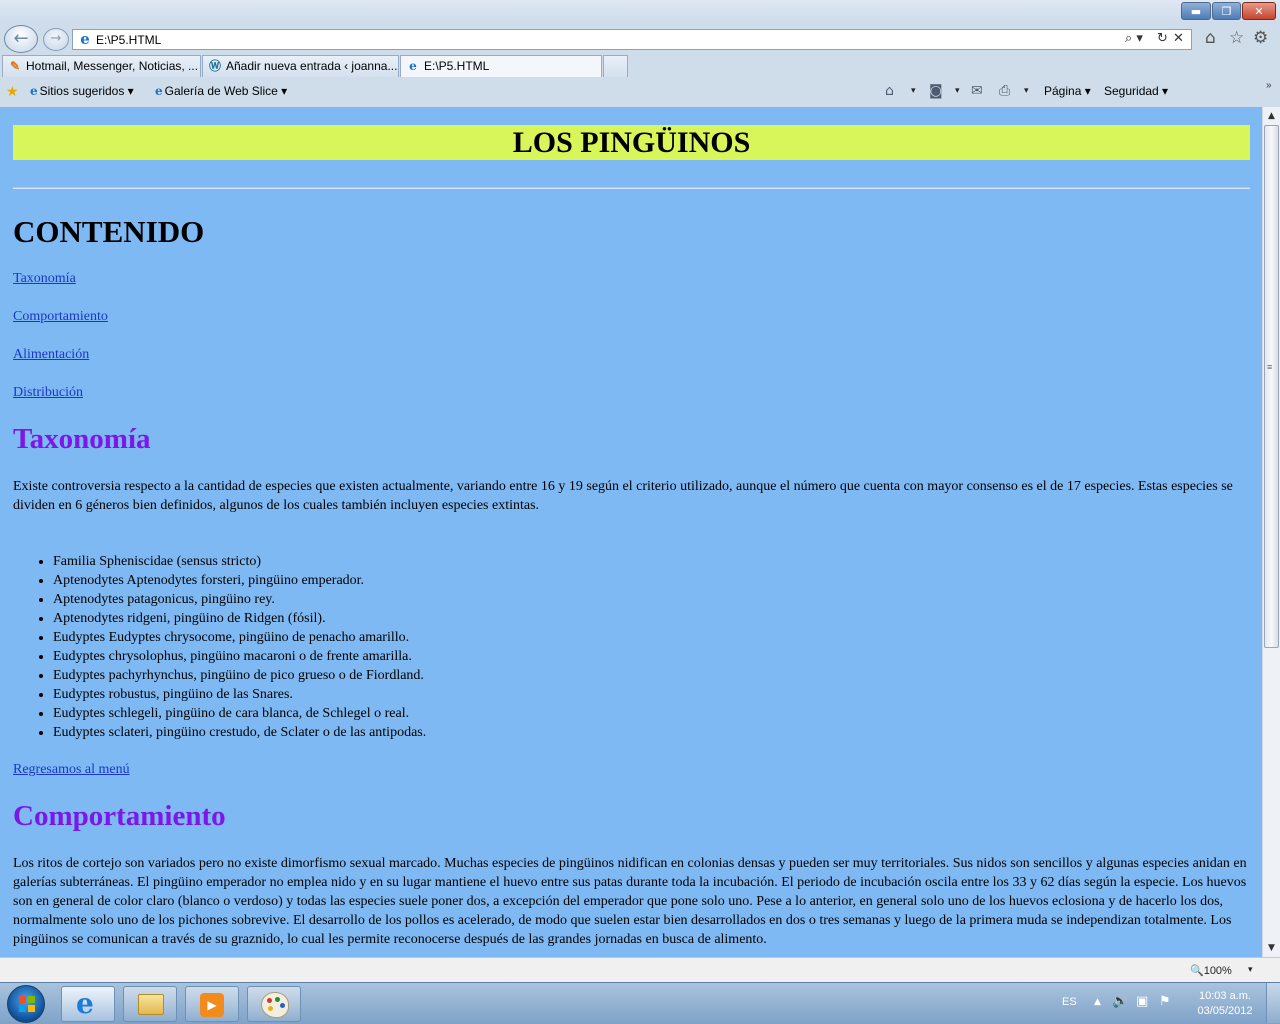  Describe the element at coordinates (615, 66) in the screenshot. I see `new-tab-button` at that location.